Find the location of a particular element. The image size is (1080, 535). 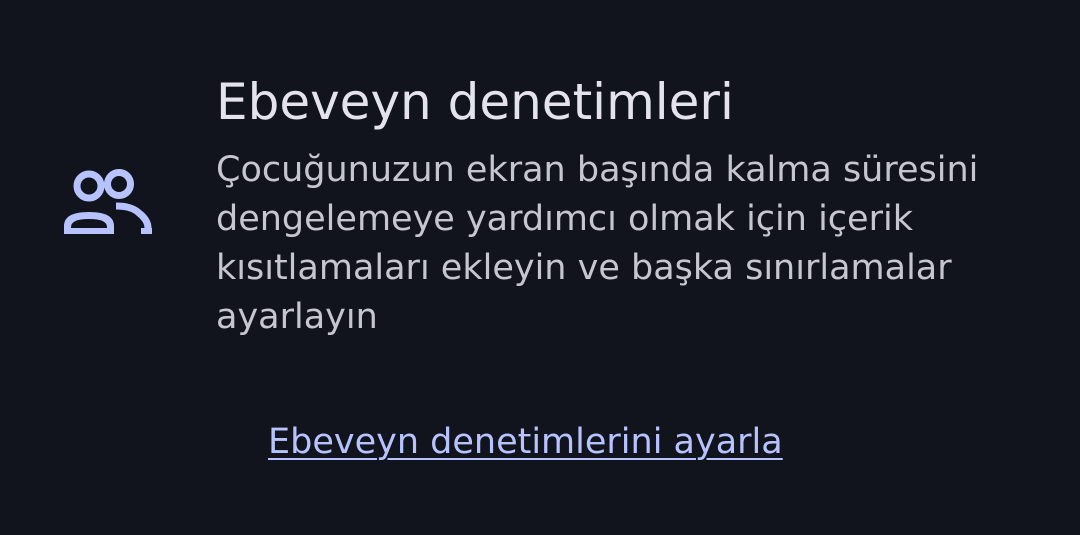

card-title: Ebeveyn denetimleri is located at coordinates (475, 102).